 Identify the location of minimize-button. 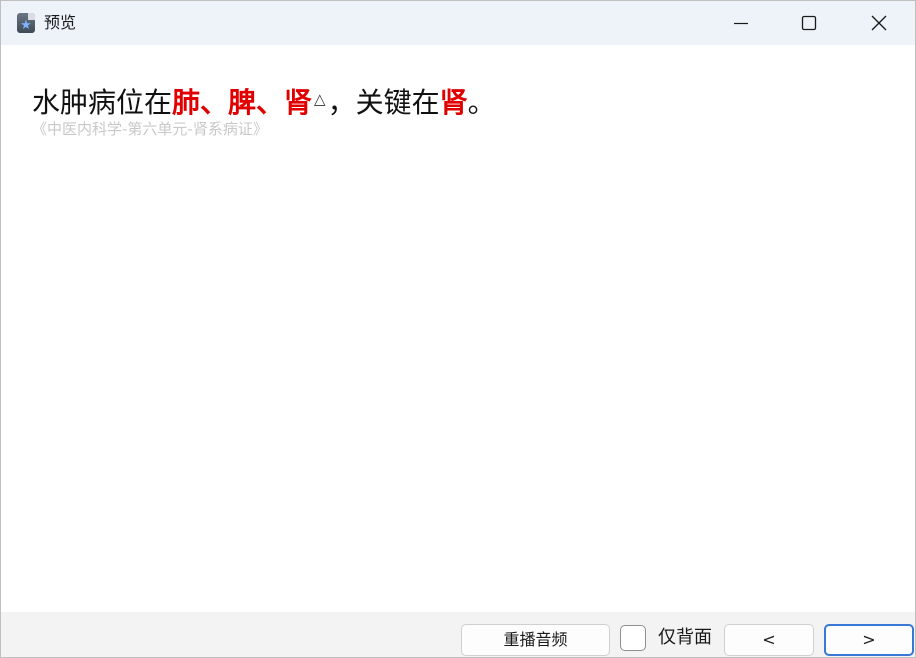
(741, 23).